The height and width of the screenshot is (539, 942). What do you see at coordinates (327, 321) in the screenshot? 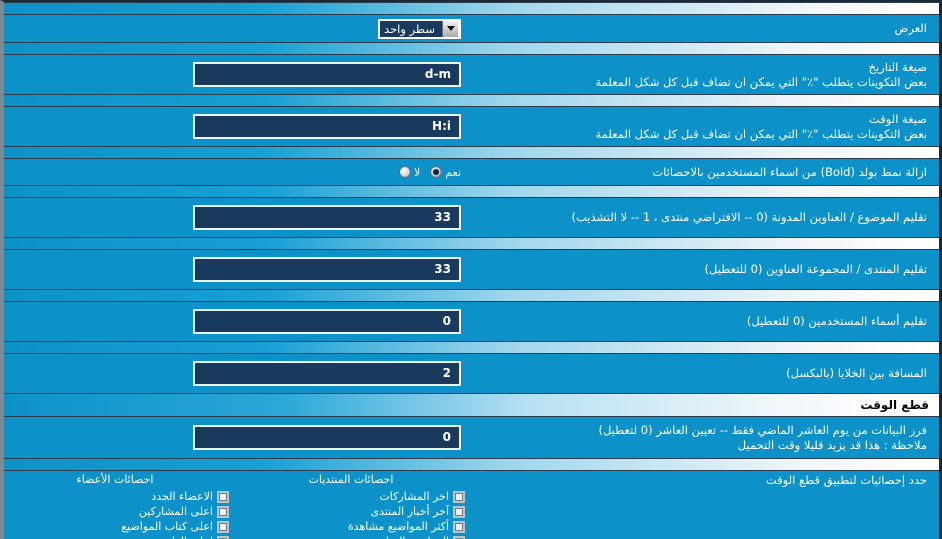
I see `trim-usernames-input: 0` at bounding box center [327, 321].